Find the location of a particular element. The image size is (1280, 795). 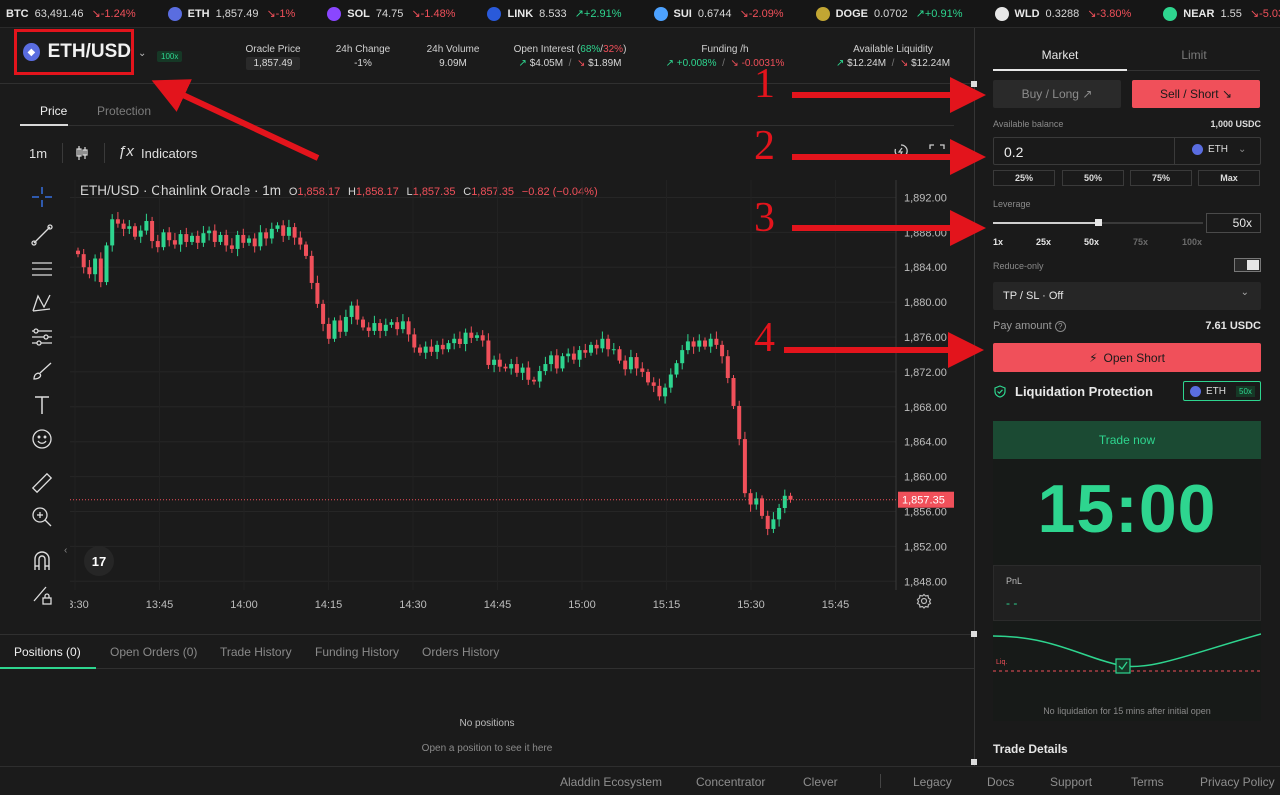

annotation-number: 2 is located at coordinates (764, 146).